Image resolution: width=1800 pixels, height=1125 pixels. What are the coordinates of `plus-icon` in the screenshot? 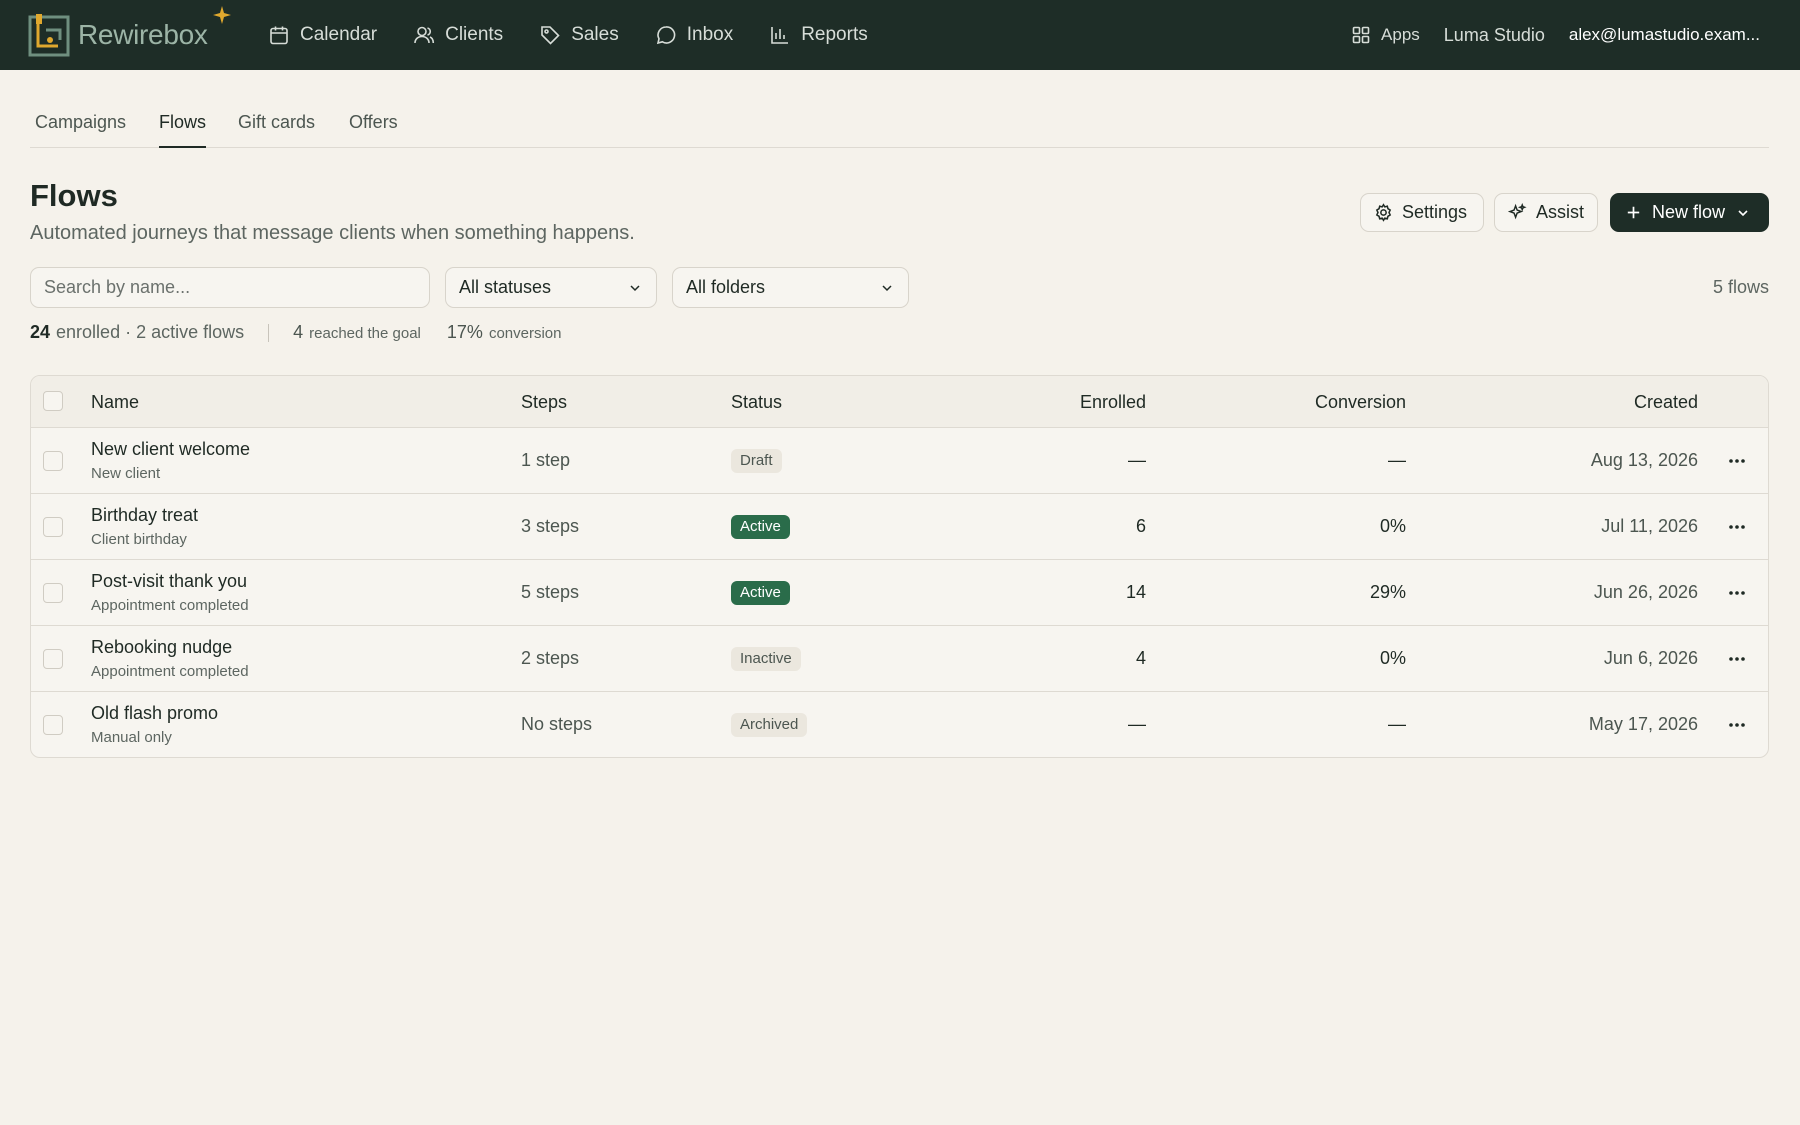 It's located at (1633, 212).